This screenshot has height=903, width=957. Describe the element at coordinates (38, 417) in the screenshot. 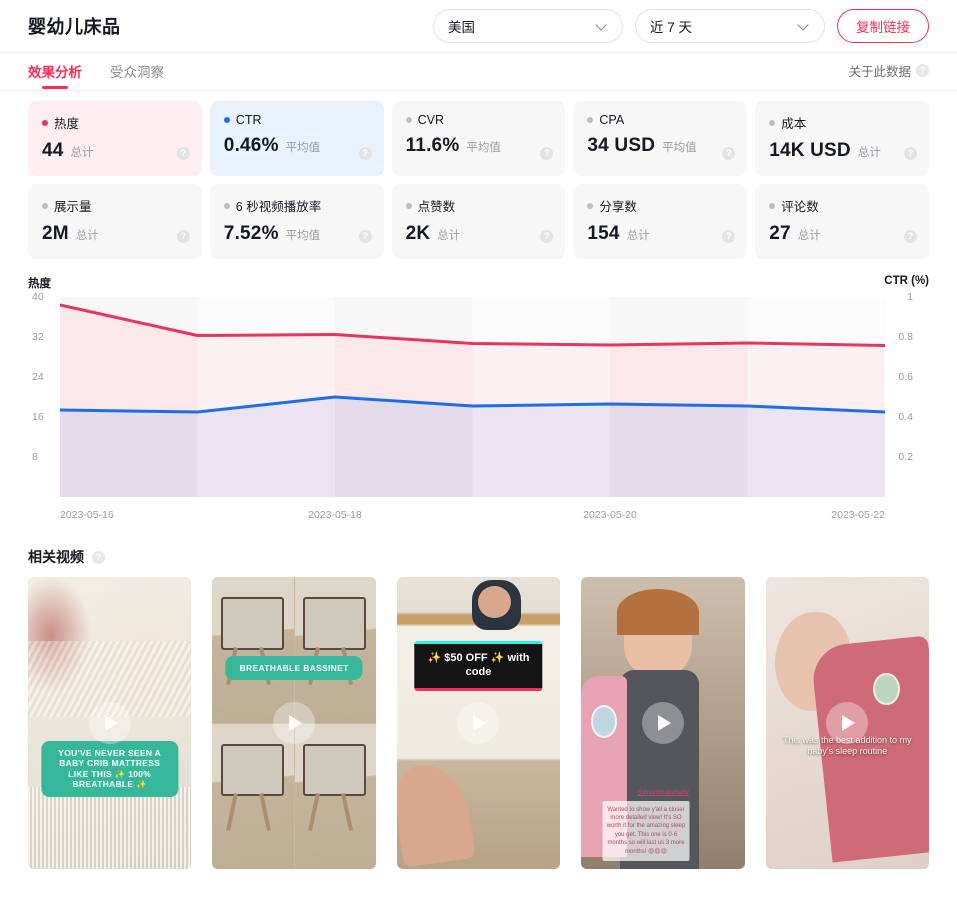

I see `y-axis-tick-left: 16` at that location.